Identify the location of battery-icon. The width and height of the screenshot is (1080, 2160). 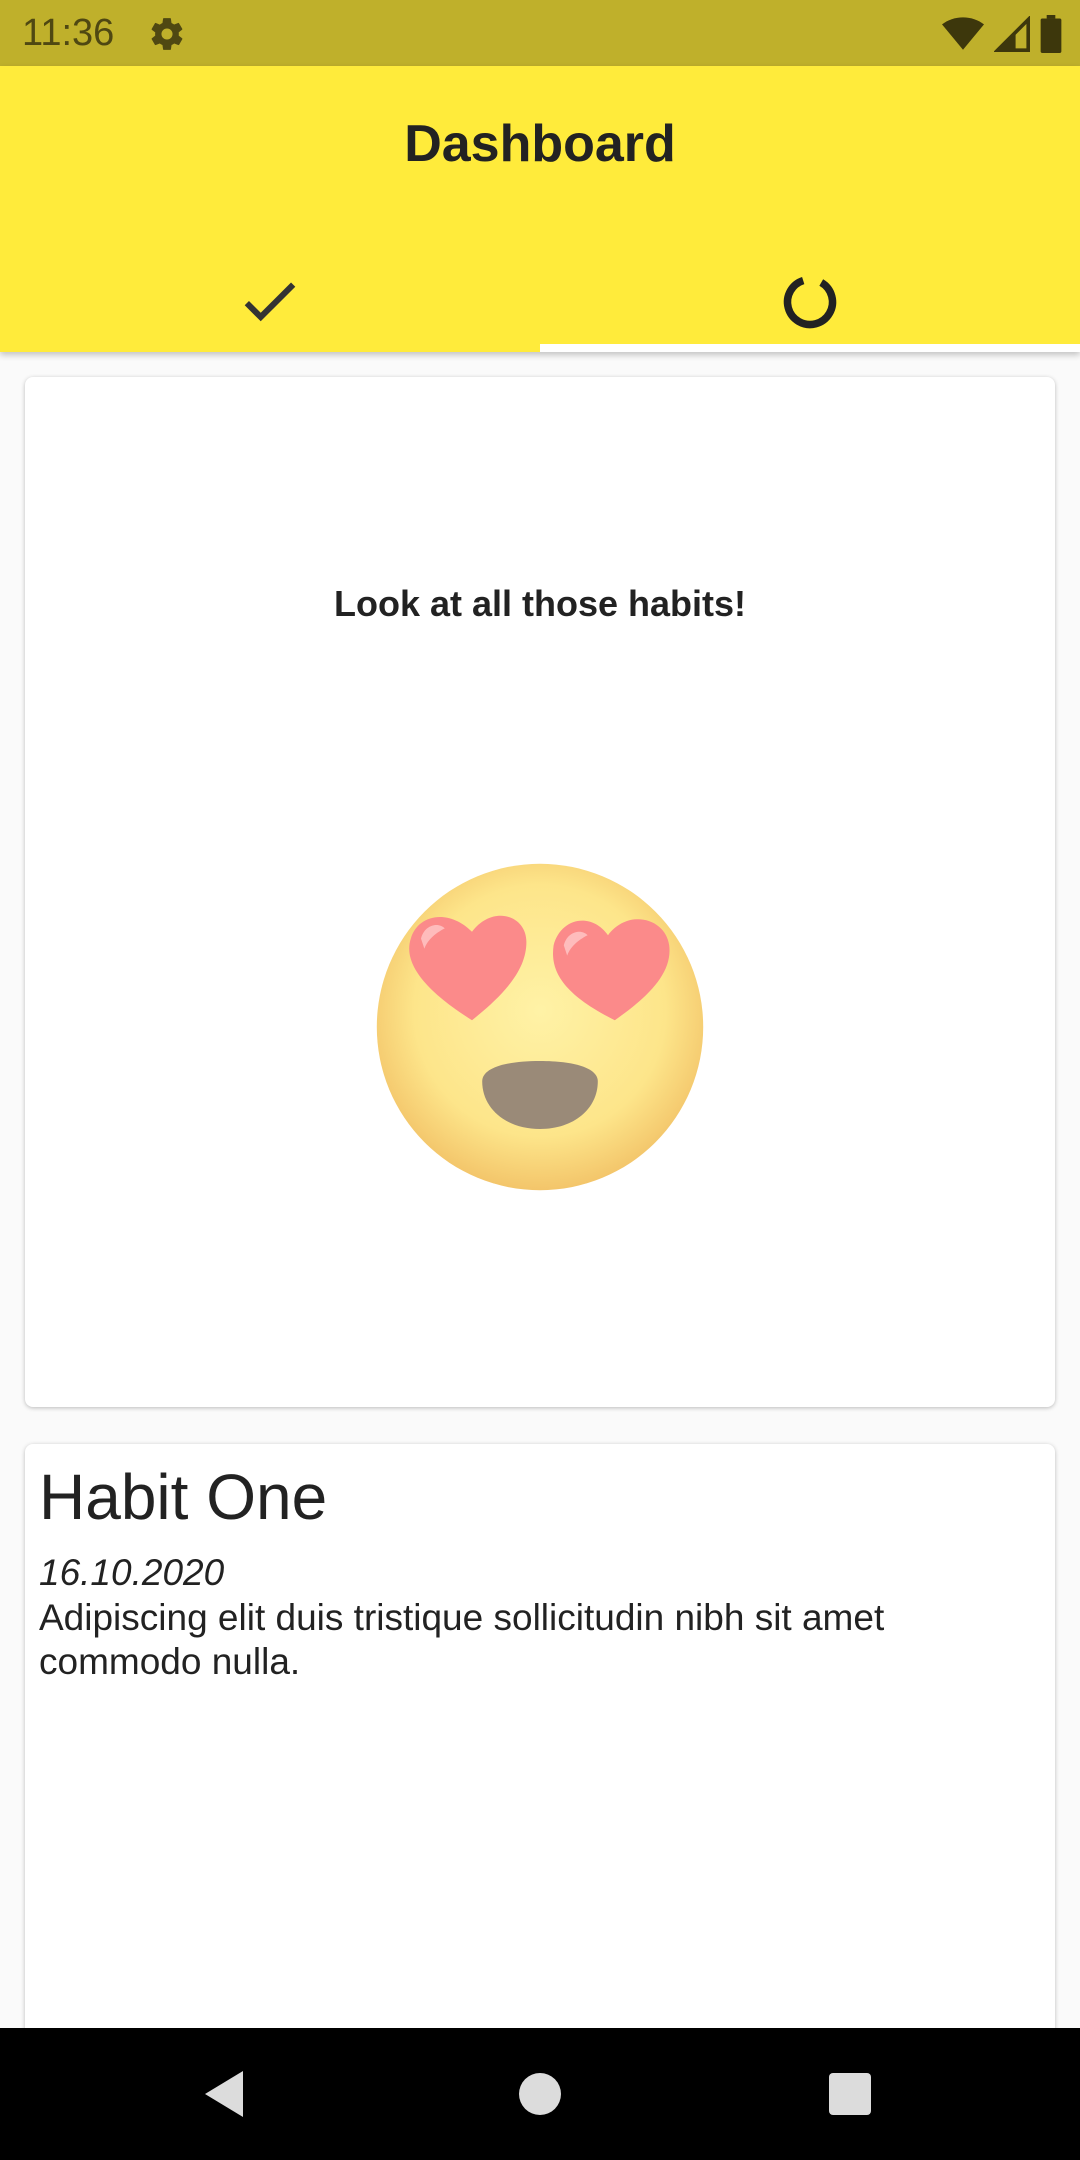
(1051, 34).